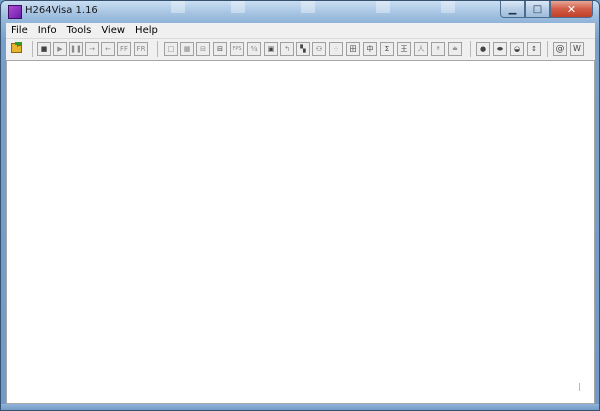 This screenshot has width=600, height=411. What do you see at coordinates (455, 49) in the screenshot?
I see `equal-top-button: ≐` at bounding box center [455, 49].